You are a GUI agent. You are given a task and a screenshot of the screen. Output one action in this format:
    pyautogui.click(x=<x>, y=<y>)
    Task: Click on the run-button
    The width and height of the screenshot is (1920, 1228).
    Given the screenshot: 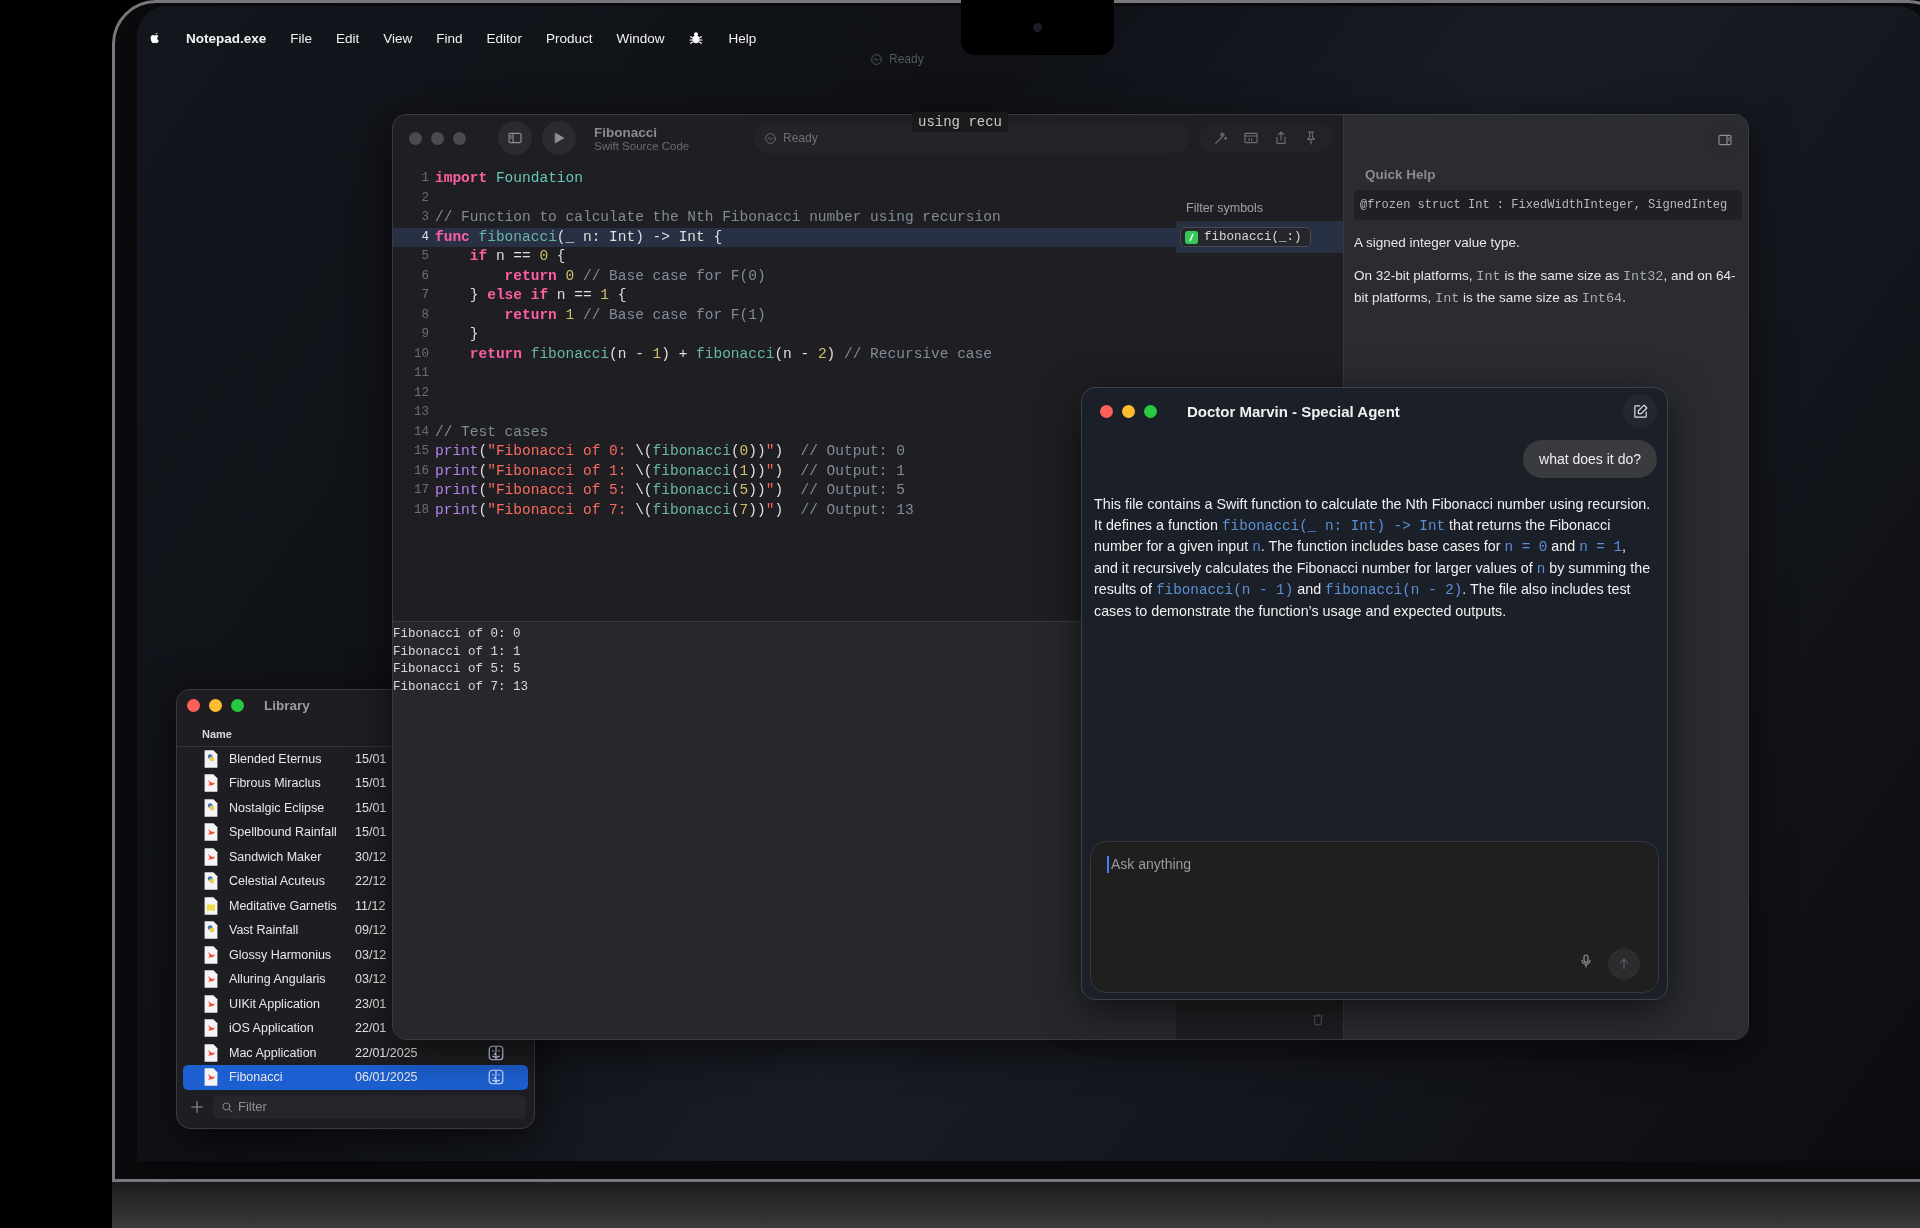 What is the action you would take?
    pyautogui.click(x=559, y=138)
    